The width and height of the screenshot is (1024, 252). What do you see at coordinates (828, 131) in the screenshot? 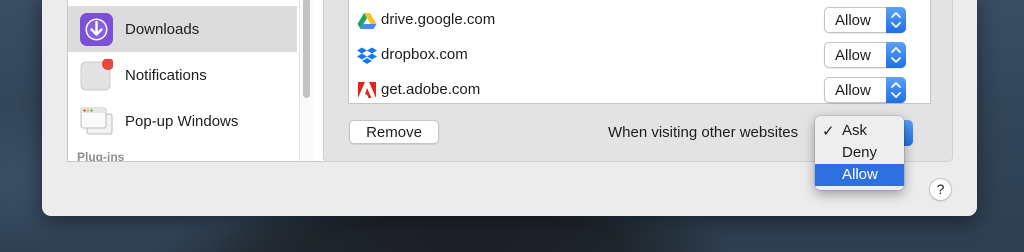
I see `checkmark-icon: ✓` at bounding box center [828, 131].